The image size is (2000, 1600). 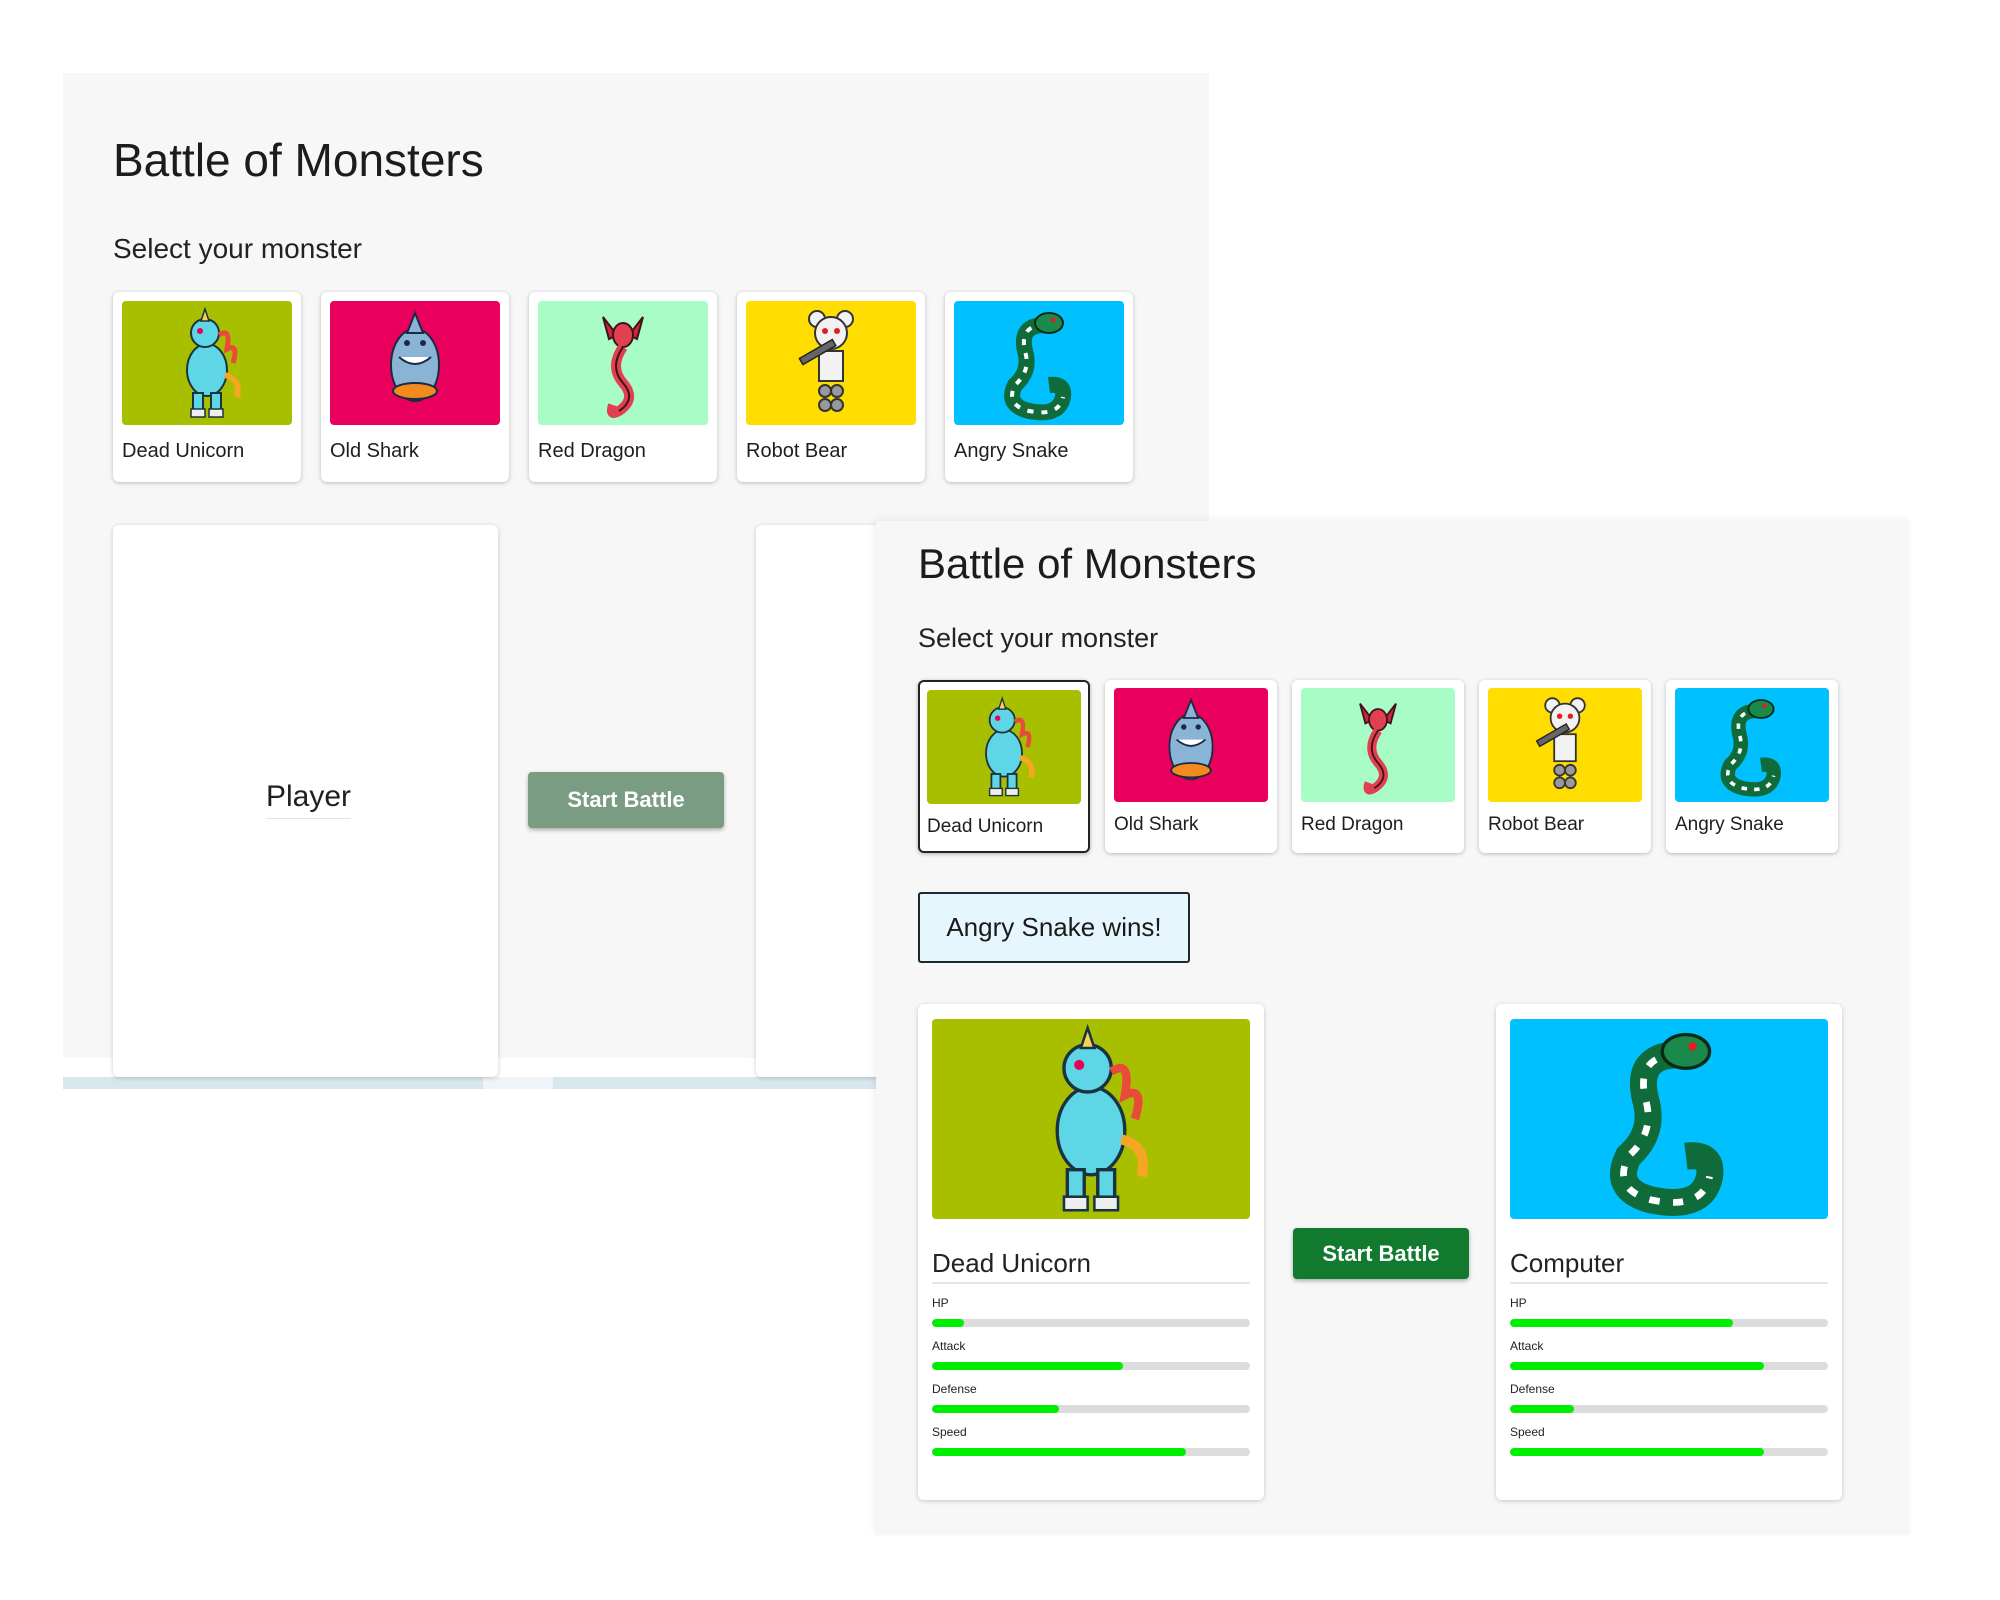 I want to click on monster-card-dead-unicorn-selected: Dead Unicorn, so click(x=1004, y=766).